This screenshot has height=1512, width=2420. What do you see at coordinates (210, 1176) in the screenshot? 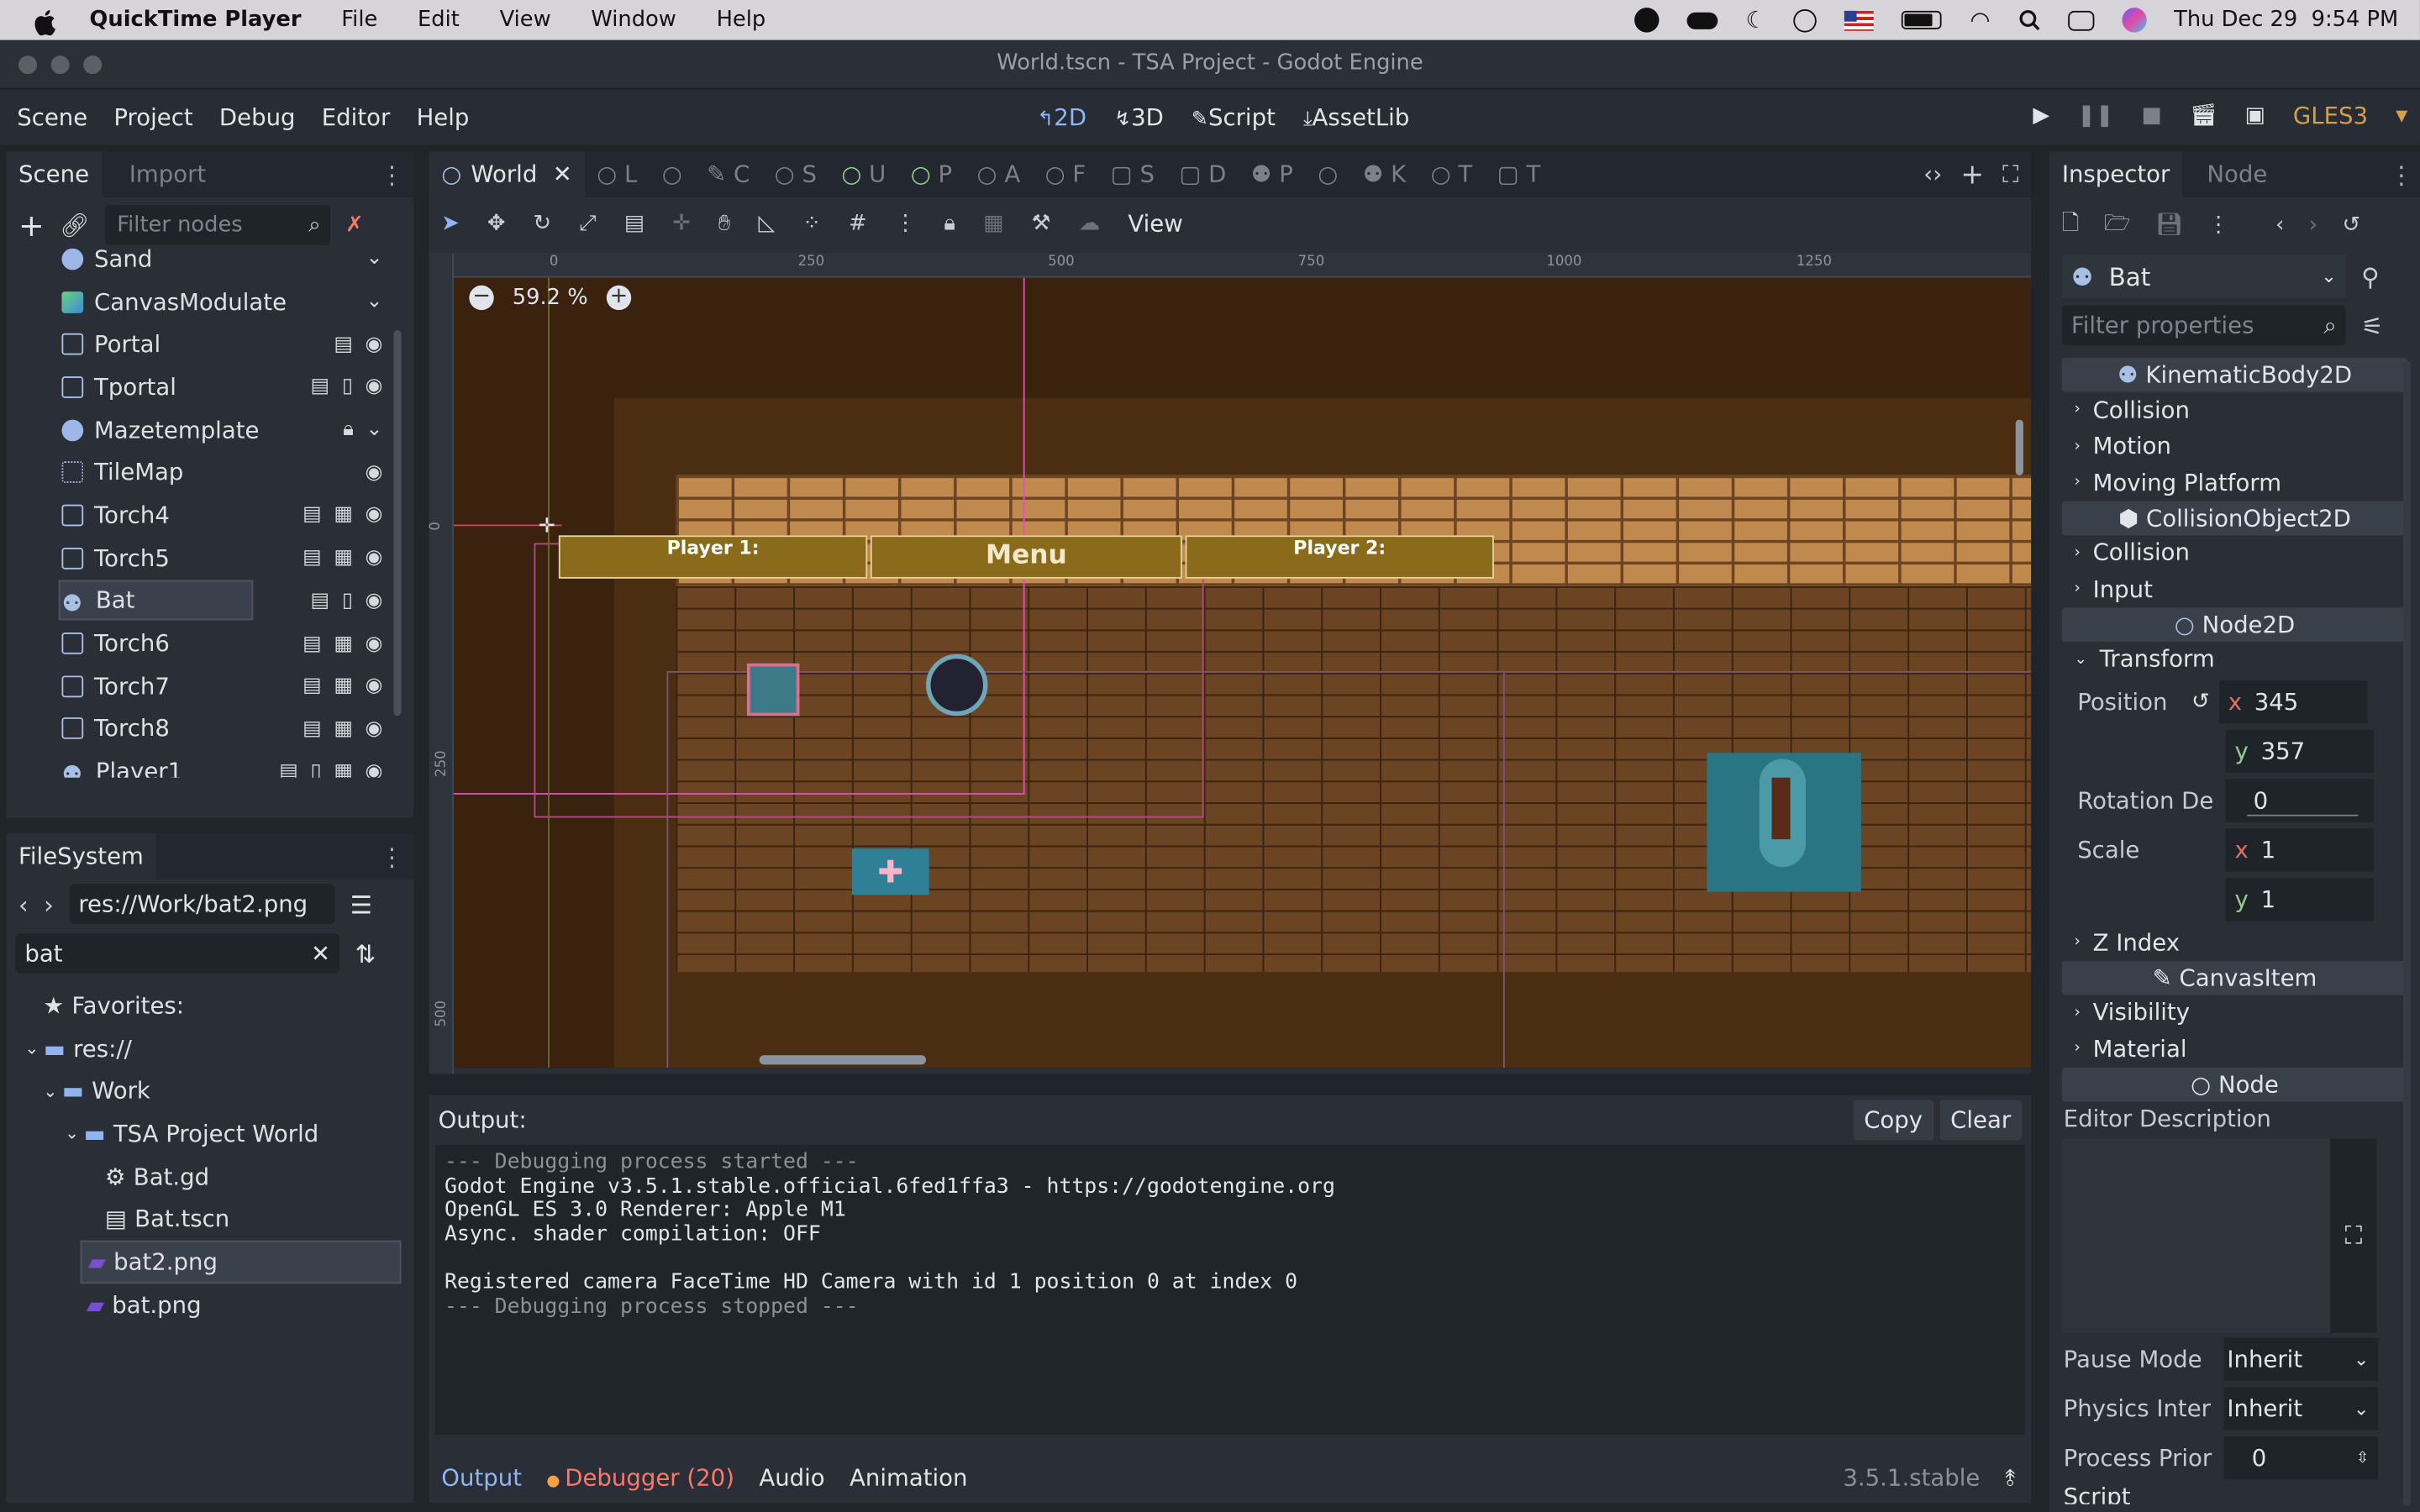
I see `file-bat-gd: ⚙ Bat.gd` at bounding box center [210, 1176].